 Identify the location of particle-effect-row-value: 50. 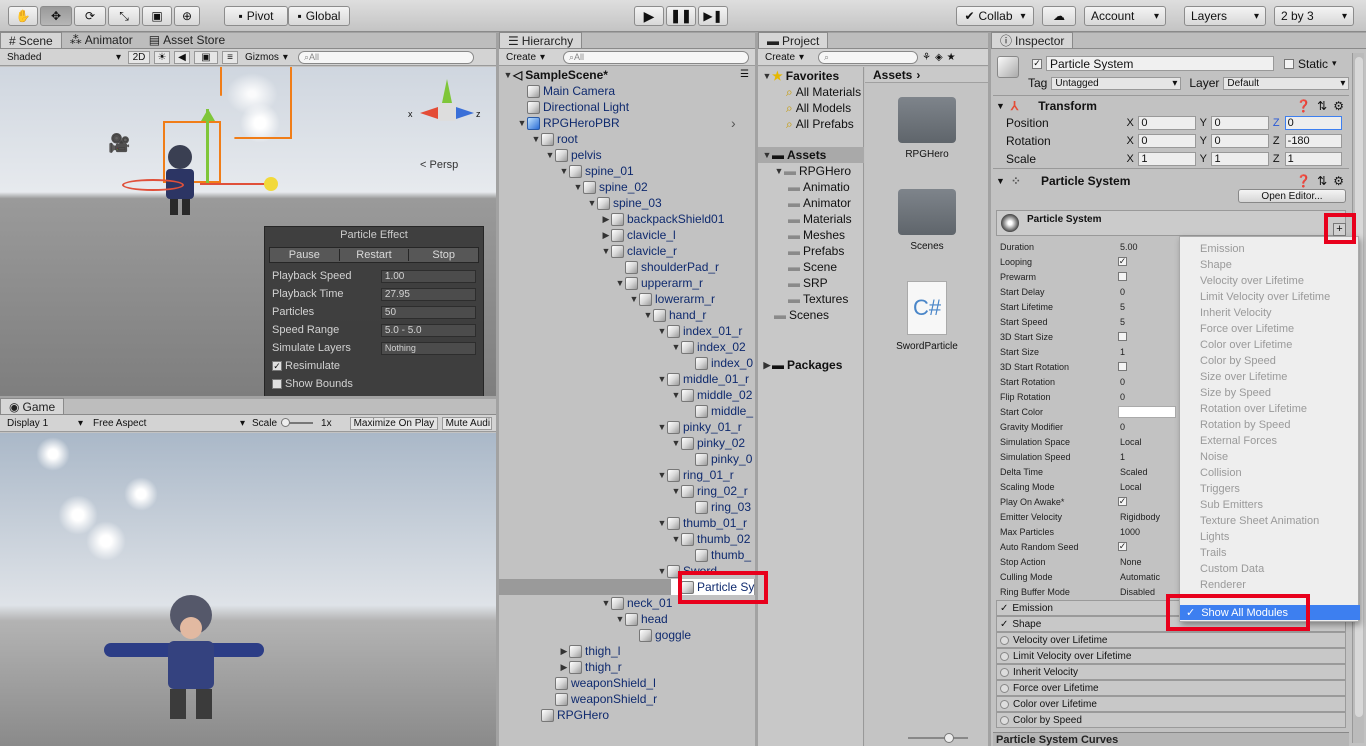
(428, 312).